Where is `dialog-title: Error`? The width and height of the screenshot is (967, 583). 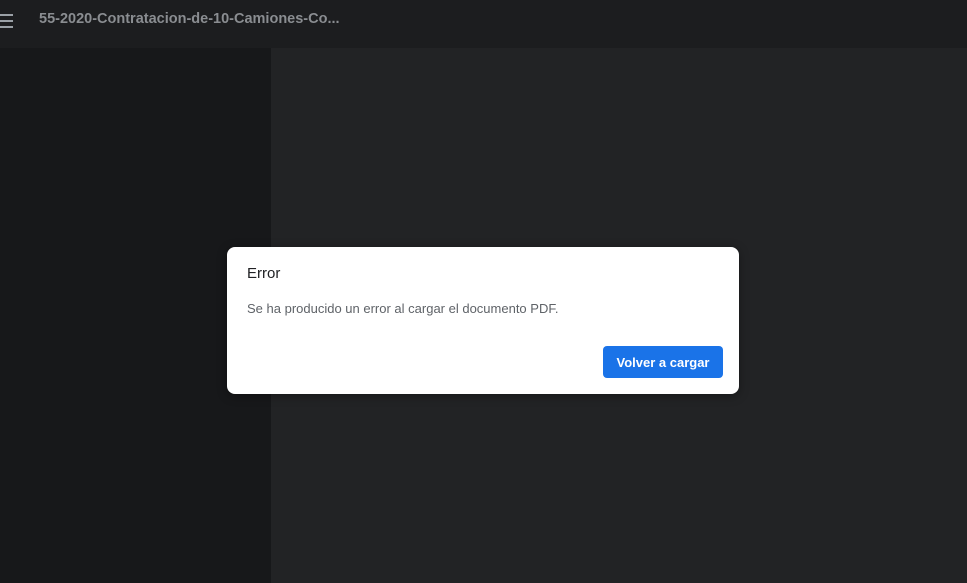
dialog-title: Error is located at coordinates (264, 273).